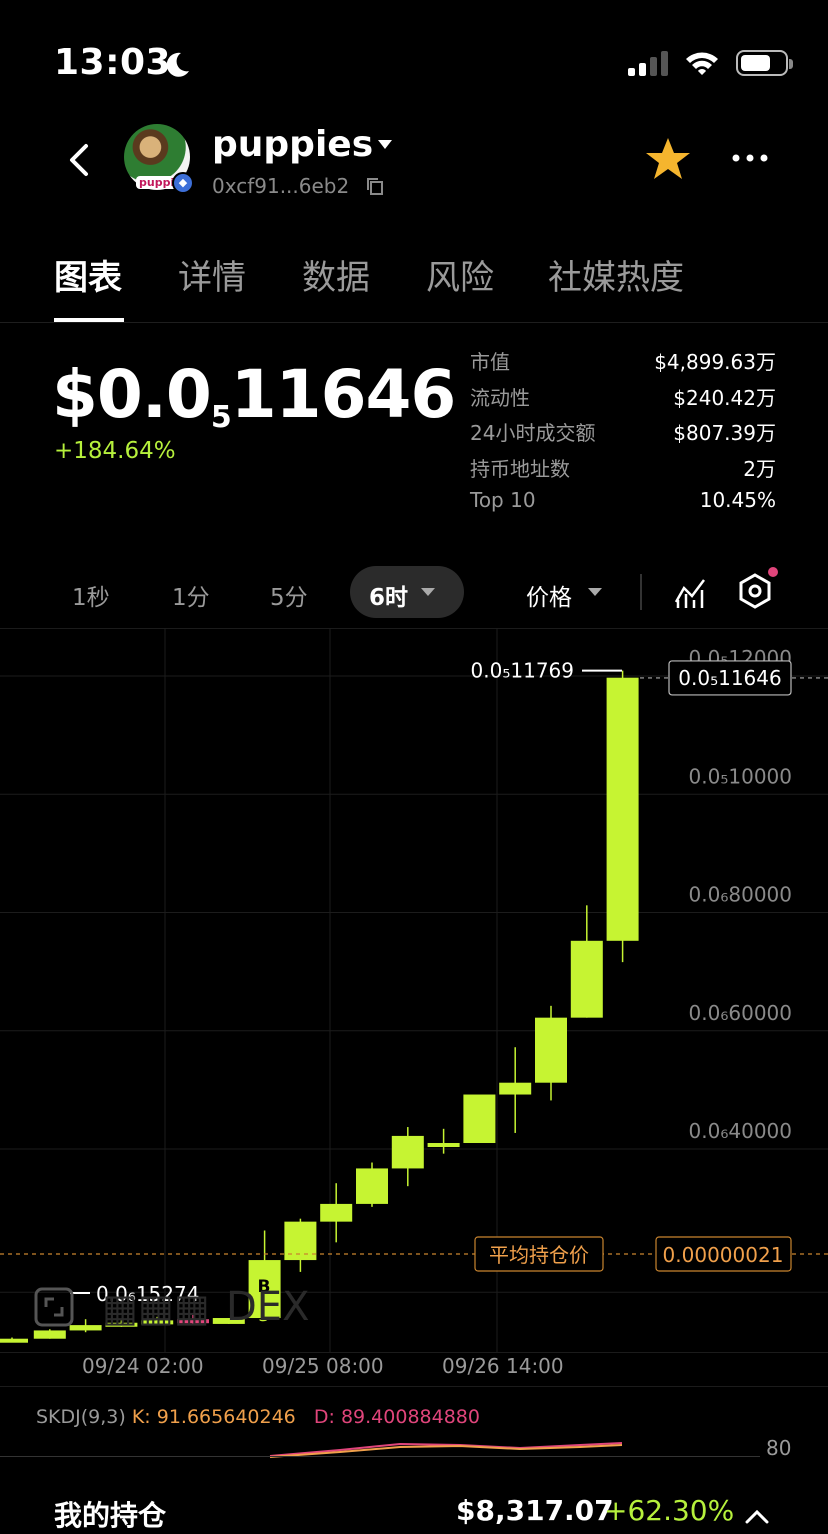 This screenshot has height=1534, width=828. What do you see at coordinates (669, 1510) in the screenshot?
I see `holdings-change: +62.30%` at bounding box center [669, 1510].